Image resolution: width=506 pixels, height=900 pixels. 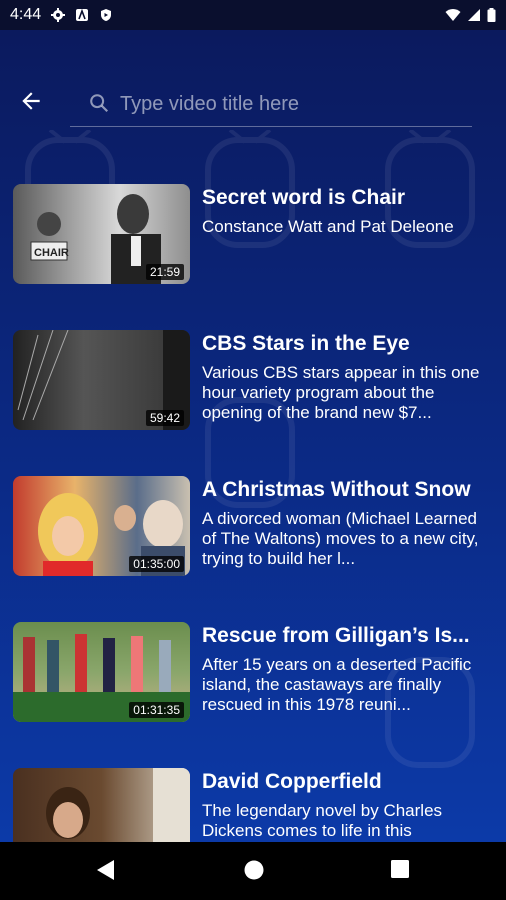 What do you see at coordinates (26, 14) in the screenshot?
I see `status-time: 4:44` at bounding box center [26, 14].